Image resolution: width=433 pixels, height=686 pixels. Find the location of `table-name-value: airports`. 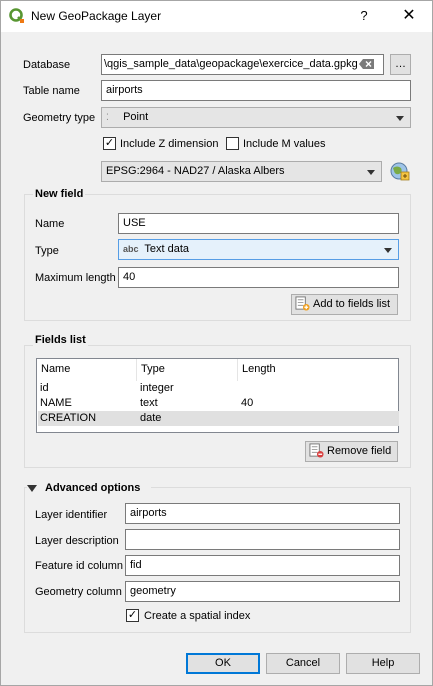

table-name-value: airports is located at coordinates (124, 90).